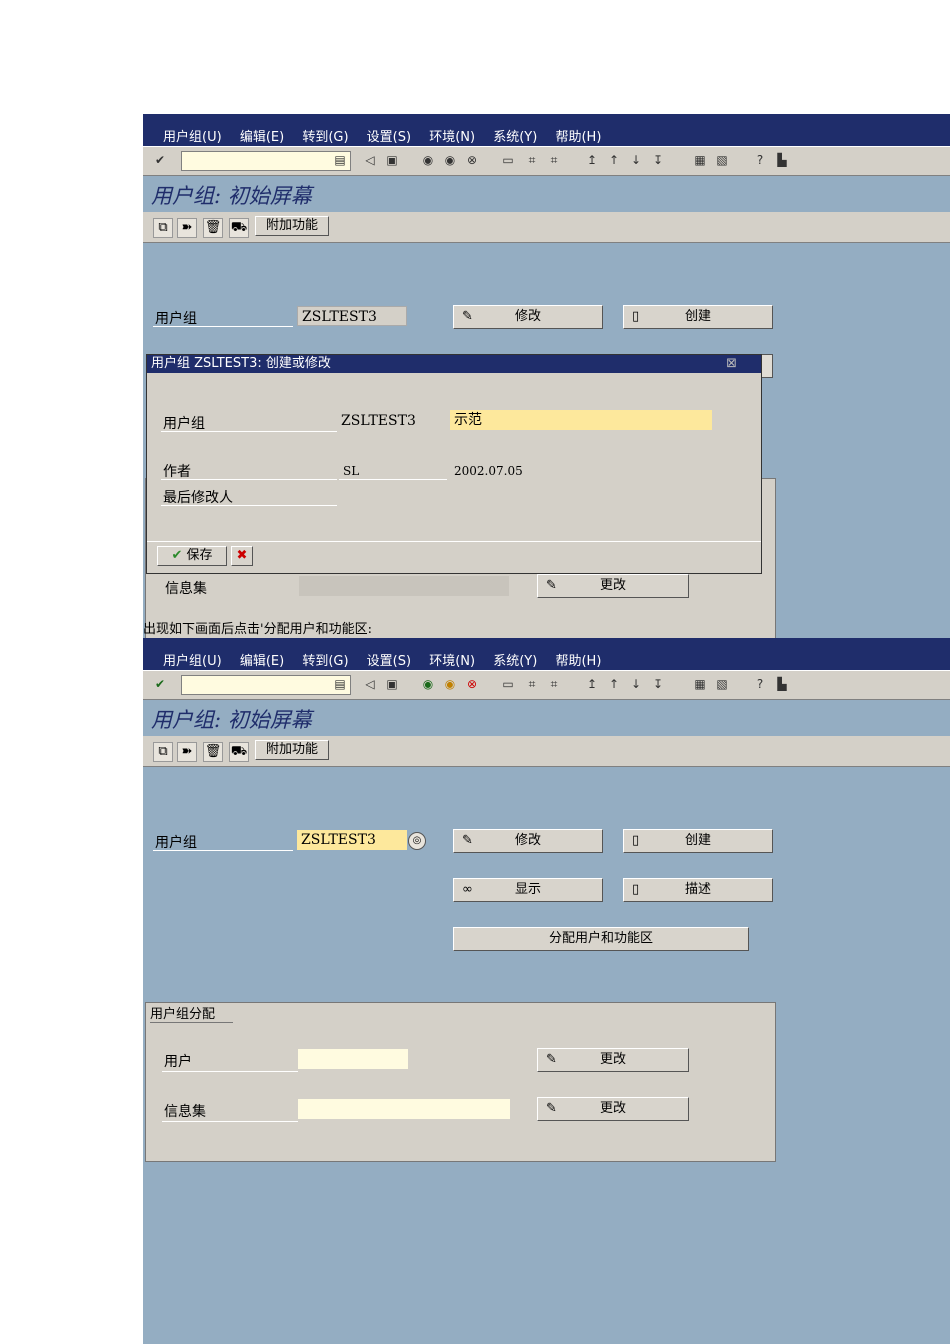 The image size is (950, 1344). What do you see at coordinates (178, 1062) in the screenshot?
I see `user-label: 用户` at bounding box center [178, 1062].